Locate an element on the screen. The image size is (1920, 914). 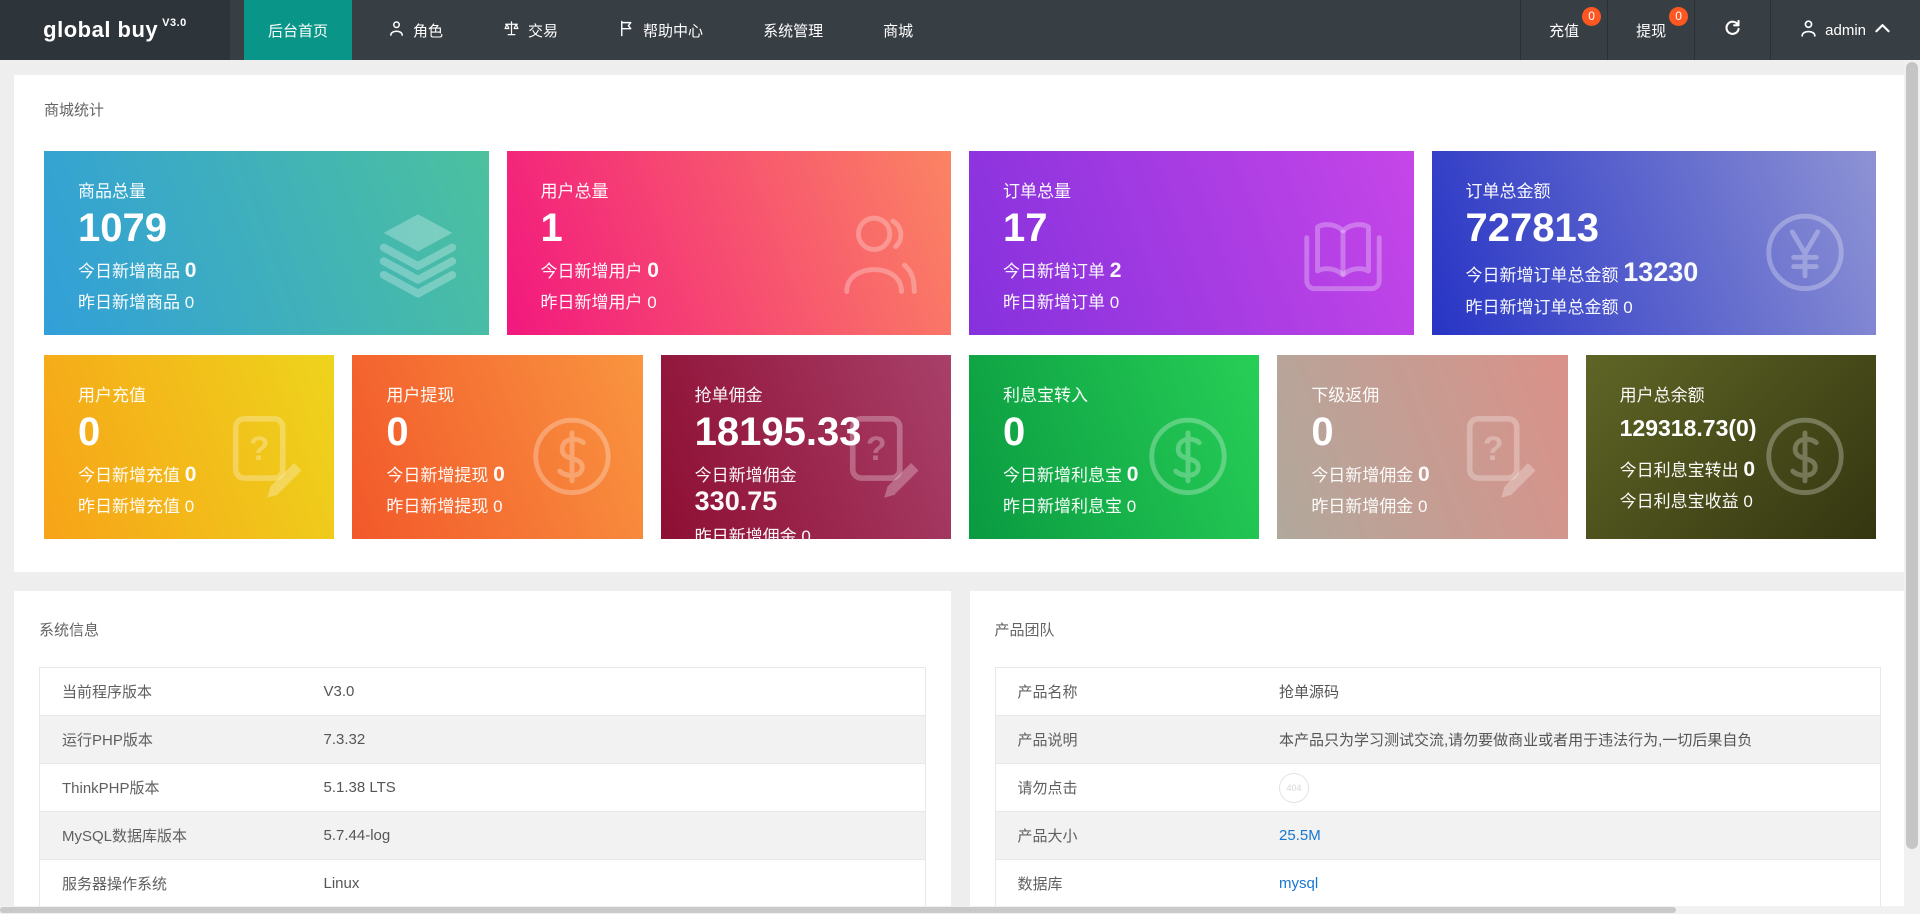
navbar-right: 充值 0 提现 0 admin is located at coordinates (1720, 30).